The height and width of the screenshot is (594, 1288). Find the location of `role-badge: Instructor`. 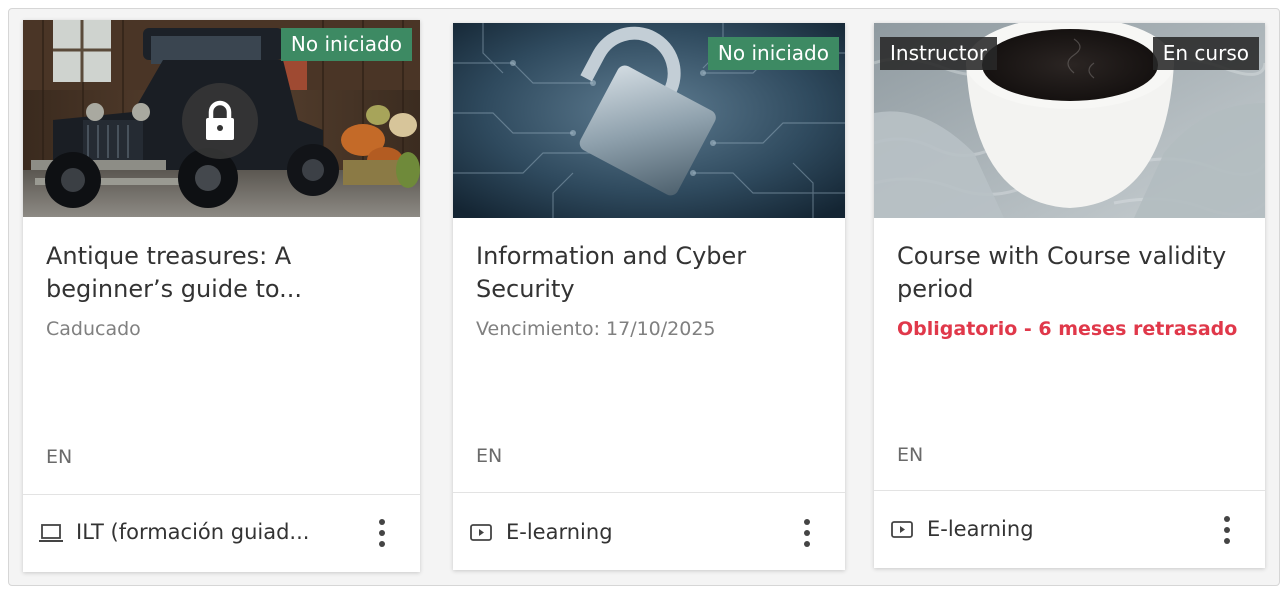

role-badge: Instructor is located at coordinates (939, 53).